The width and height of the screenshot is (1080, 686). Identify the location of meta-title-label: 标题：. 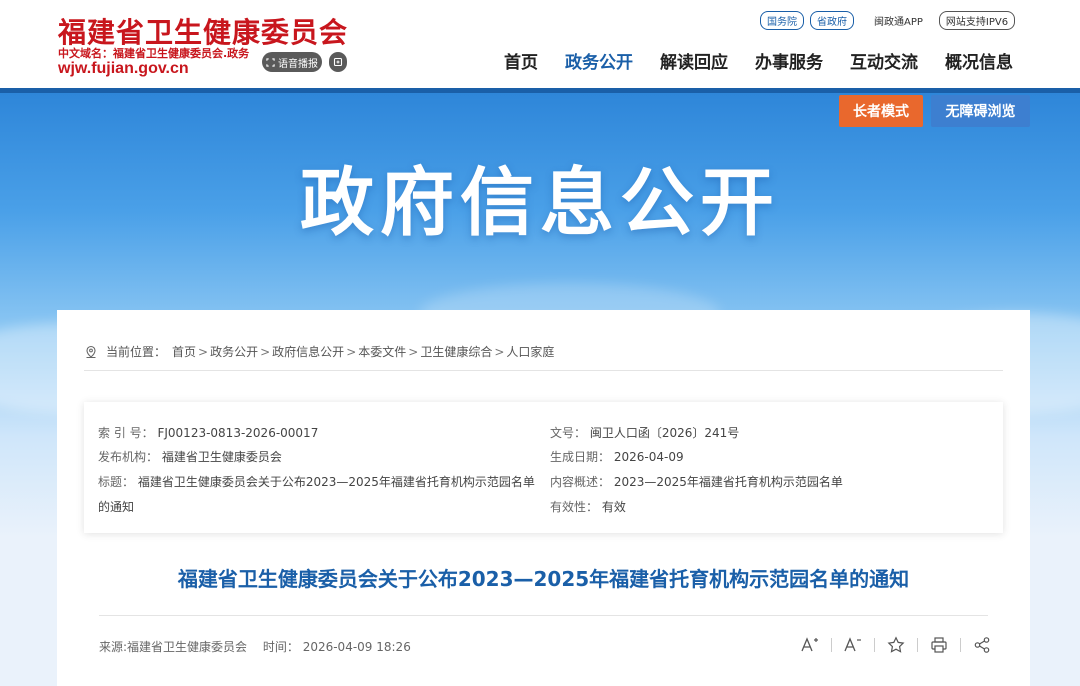
(116, 482).